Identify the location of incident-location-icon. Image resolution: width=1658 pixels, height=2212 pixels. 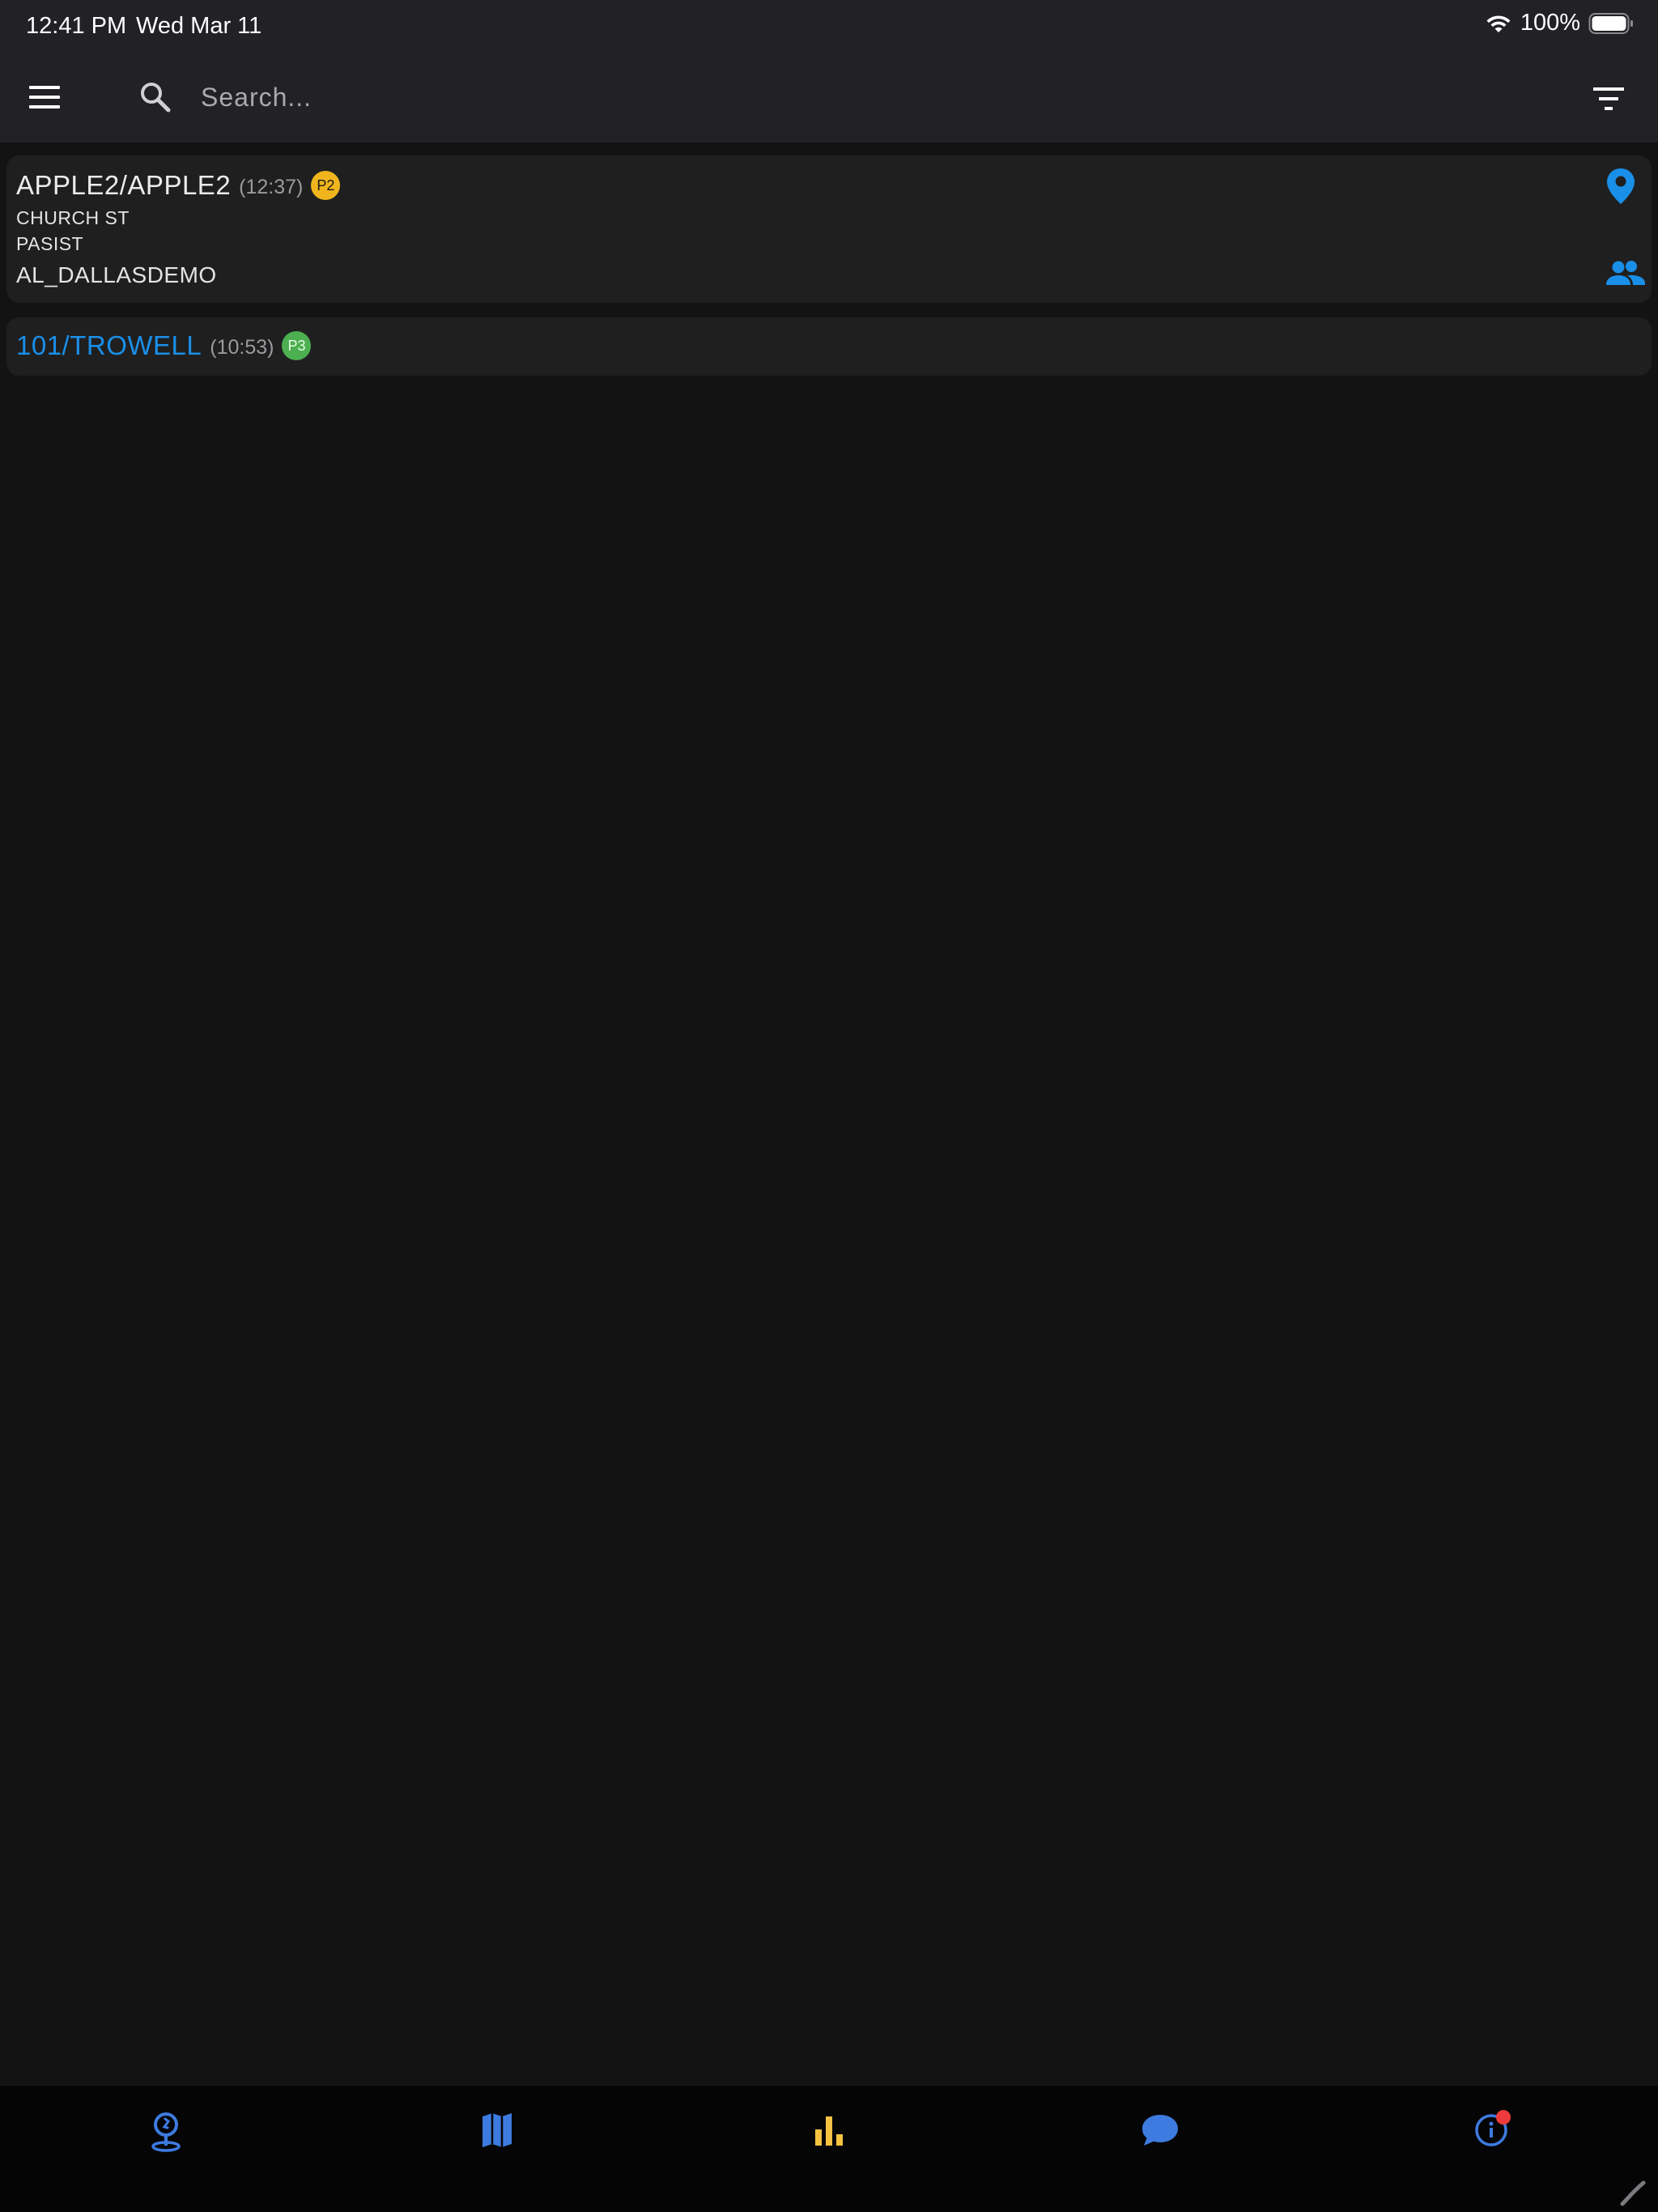
(166, 2132).